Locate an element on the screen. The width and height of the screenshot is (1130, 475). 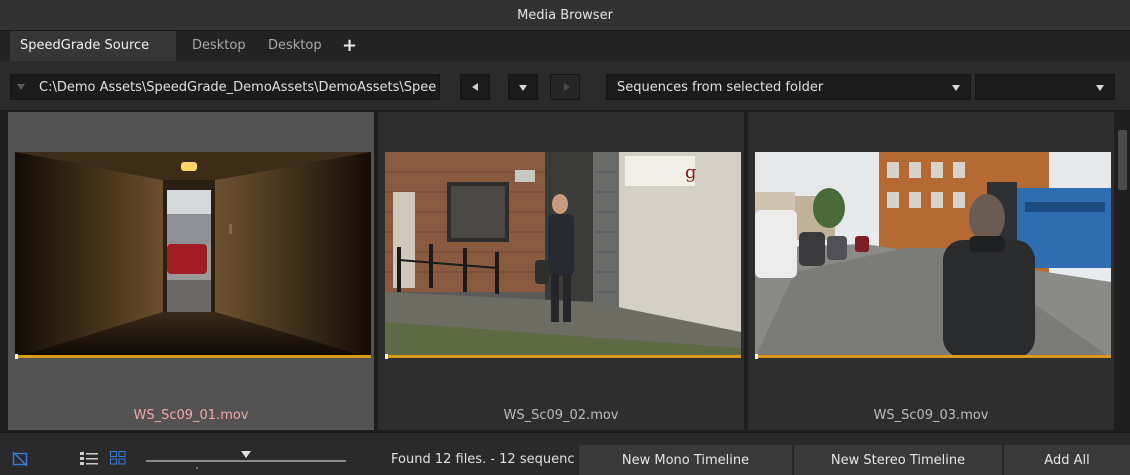
back-button is located at coordinates (475, 87).